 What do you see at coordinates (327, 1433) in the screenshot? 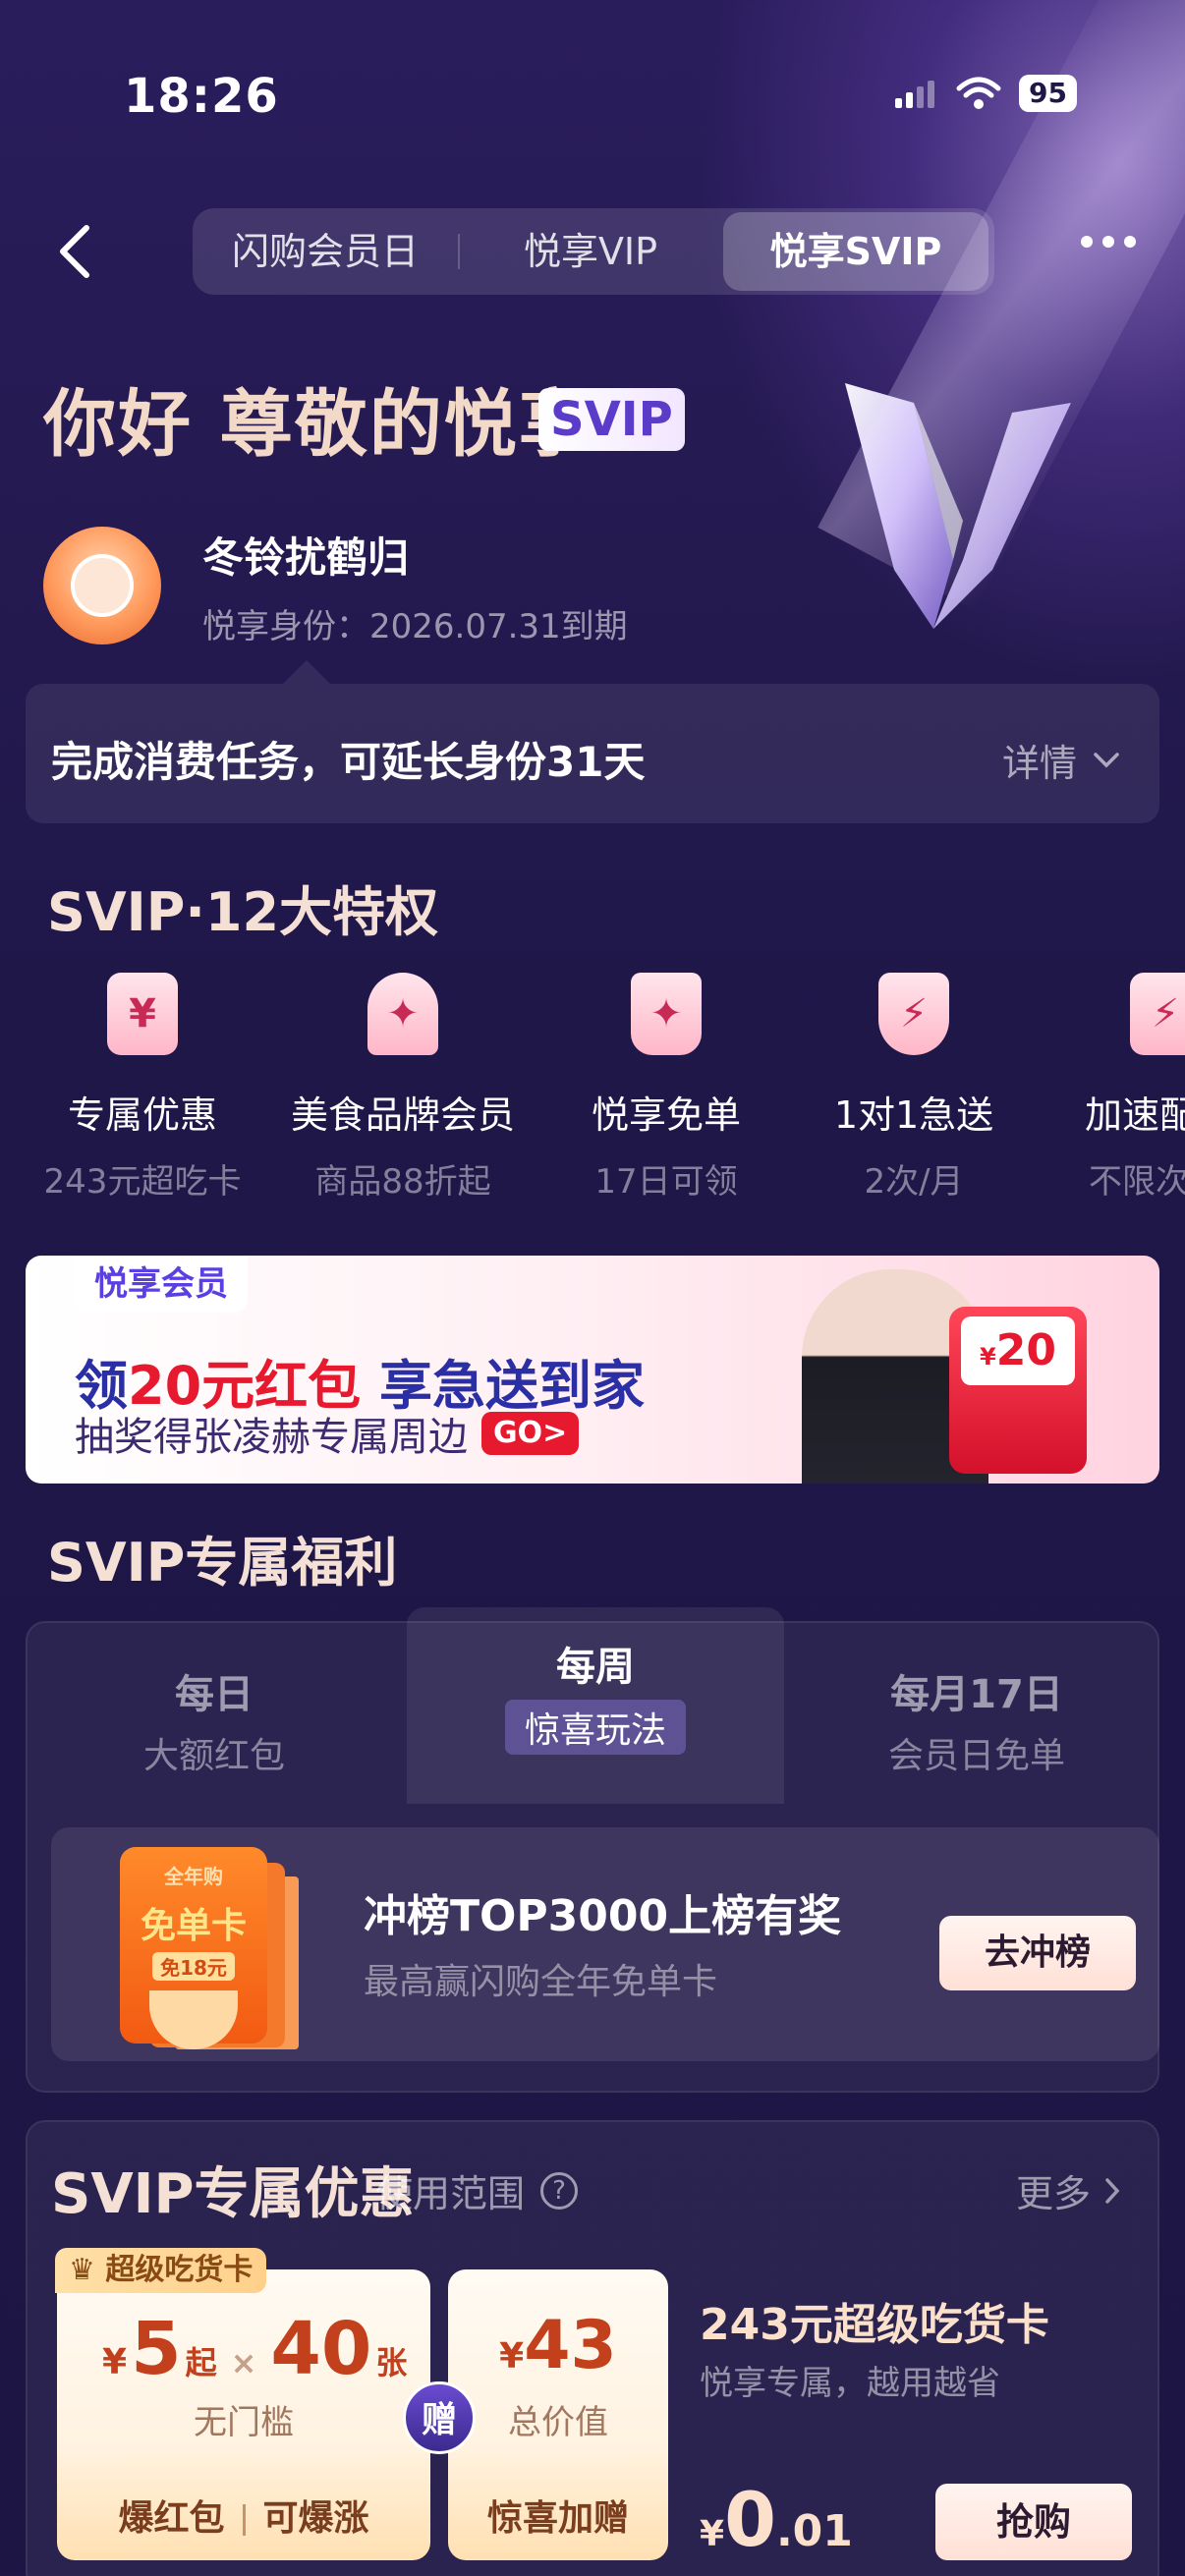
I see `banner-subline: 抽奖得张凌赫专属周边 GO>` at bounding box center [327, 1433].